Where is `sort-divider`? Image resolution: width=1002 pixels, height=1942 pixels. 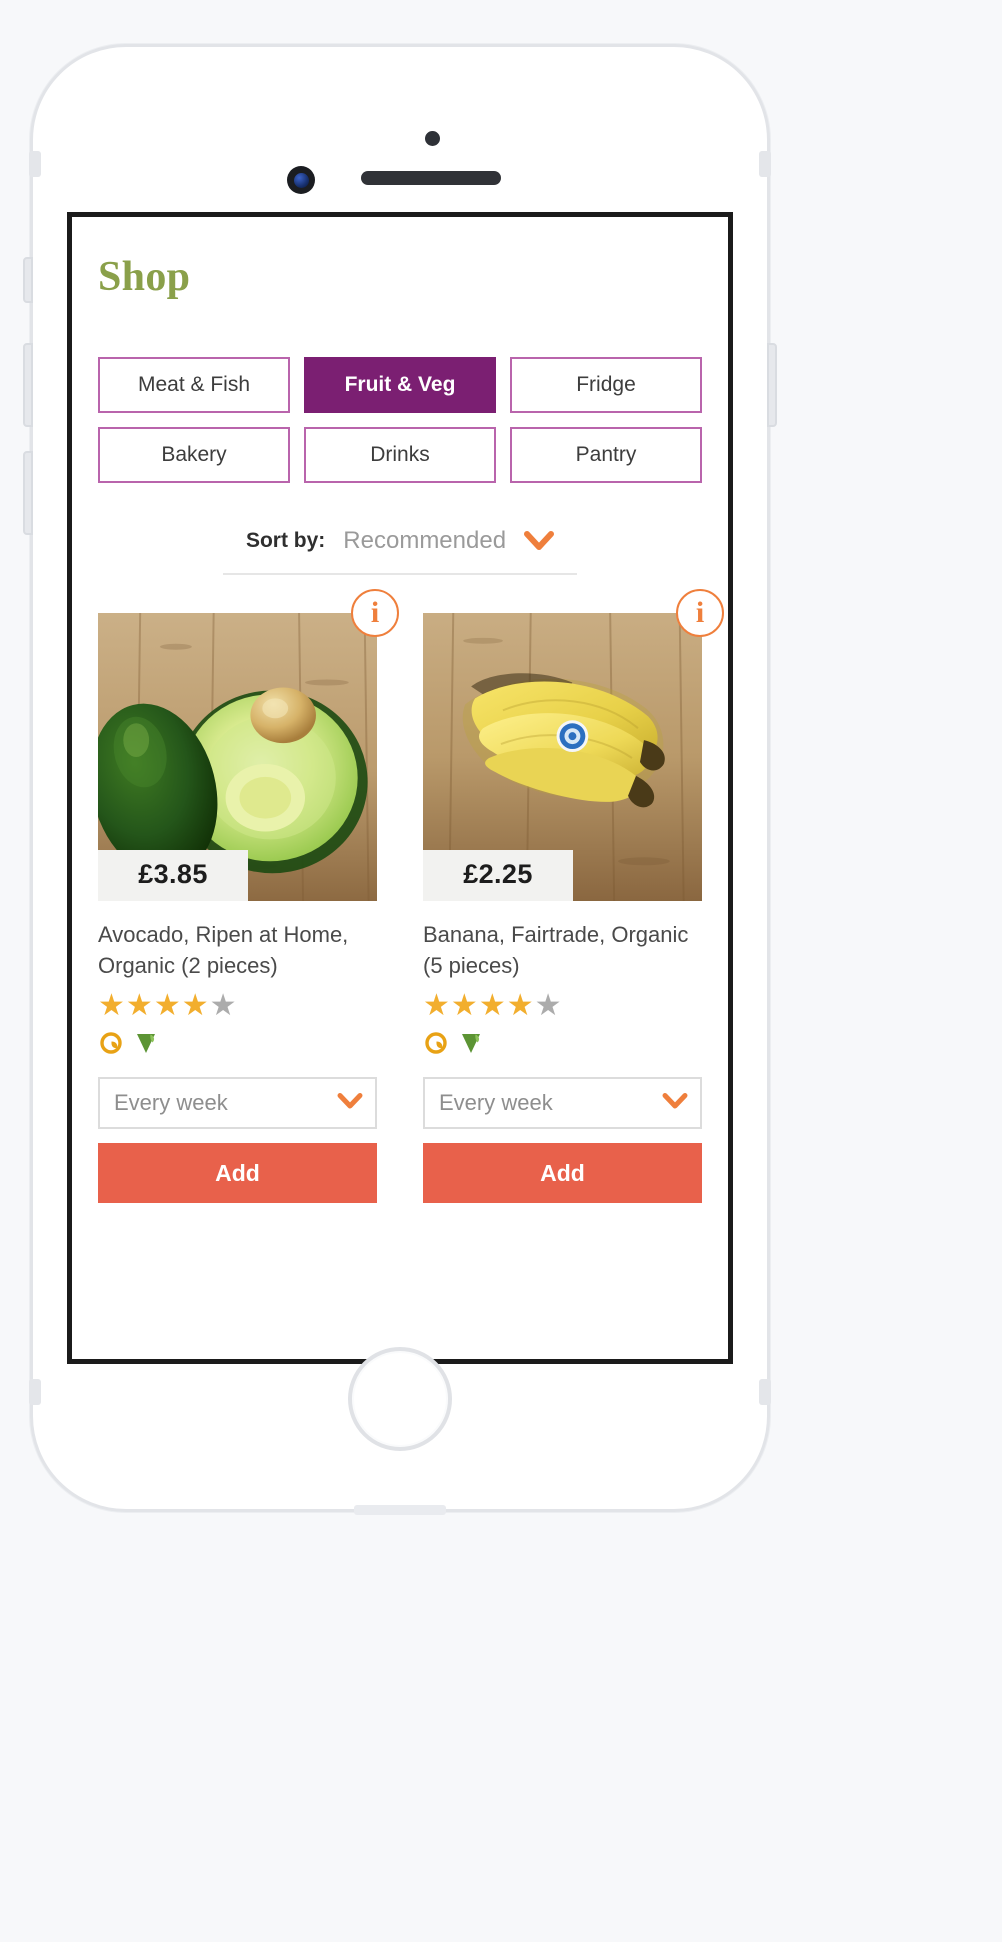
sort-divider is located at coordinates (400, 574).